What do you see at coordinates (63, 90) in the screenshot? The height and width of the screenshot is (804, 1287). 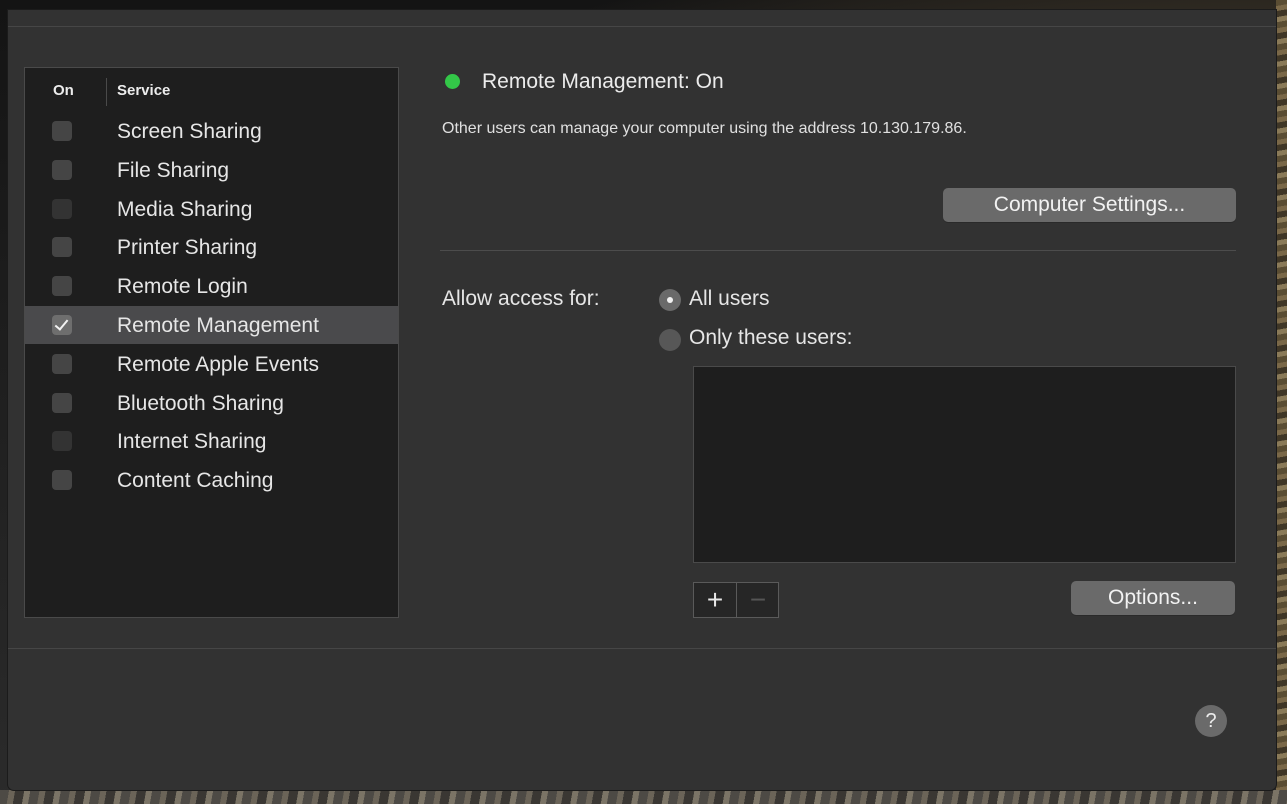 I see `column-header-on: On` at bounding box center [63, 90].